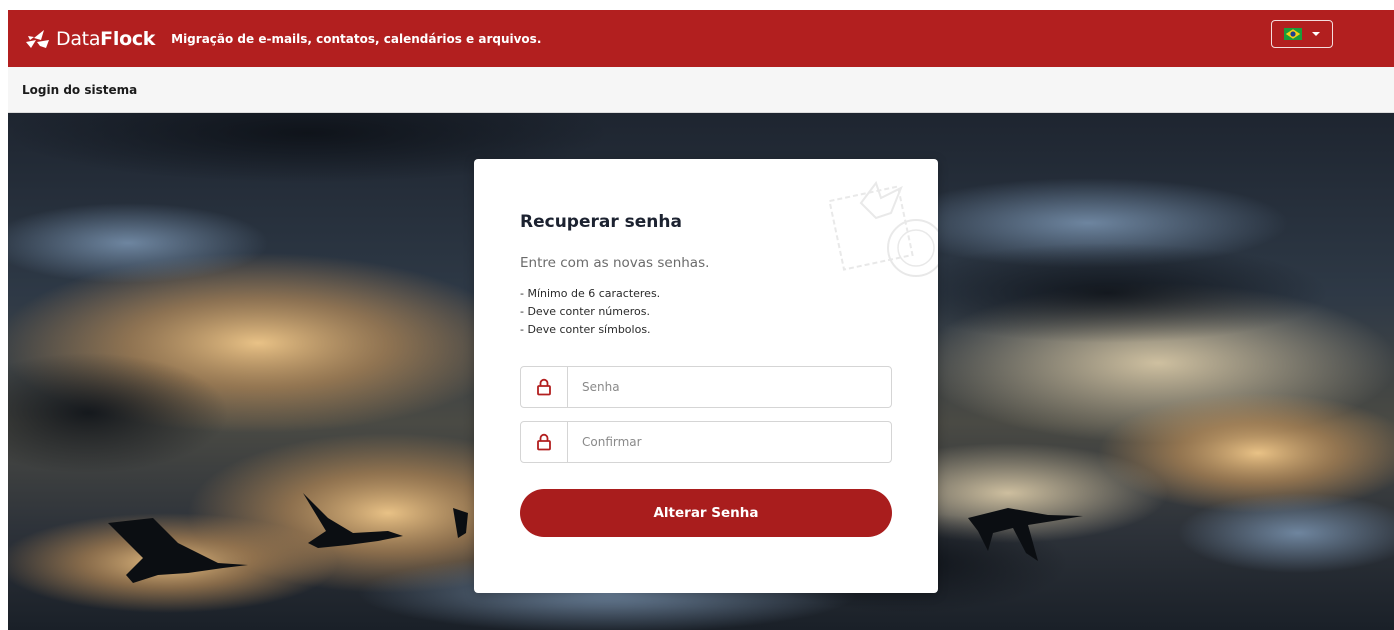  What do you see at coordinates (590, 293) in the screenshot?
I see `password-rule: - Mínimo de 6 caracteres.` at bounding box center [590, 293].